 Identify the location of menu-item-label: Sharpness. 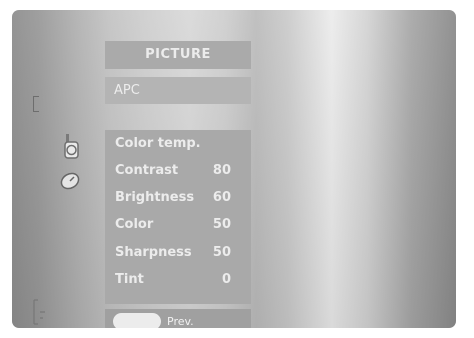
(153, 252).